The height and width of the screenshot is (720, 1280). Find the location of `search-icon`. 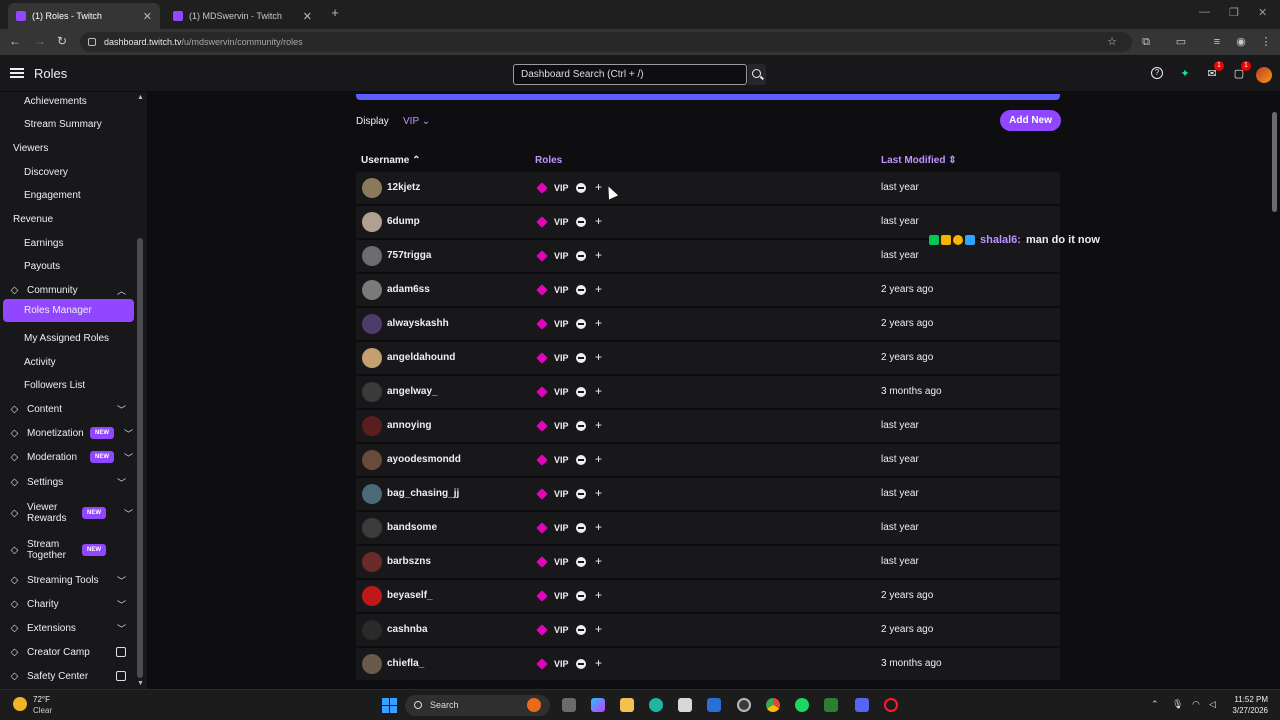

search-icon is located at coordinates (757, 74).